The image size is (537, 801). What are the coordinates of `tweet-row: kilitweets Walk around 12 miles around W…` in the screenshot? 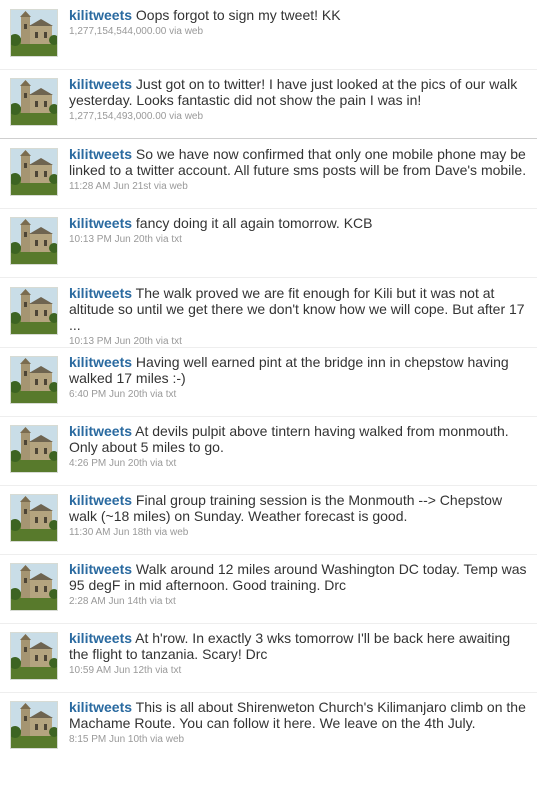 It's located at (268, 589).